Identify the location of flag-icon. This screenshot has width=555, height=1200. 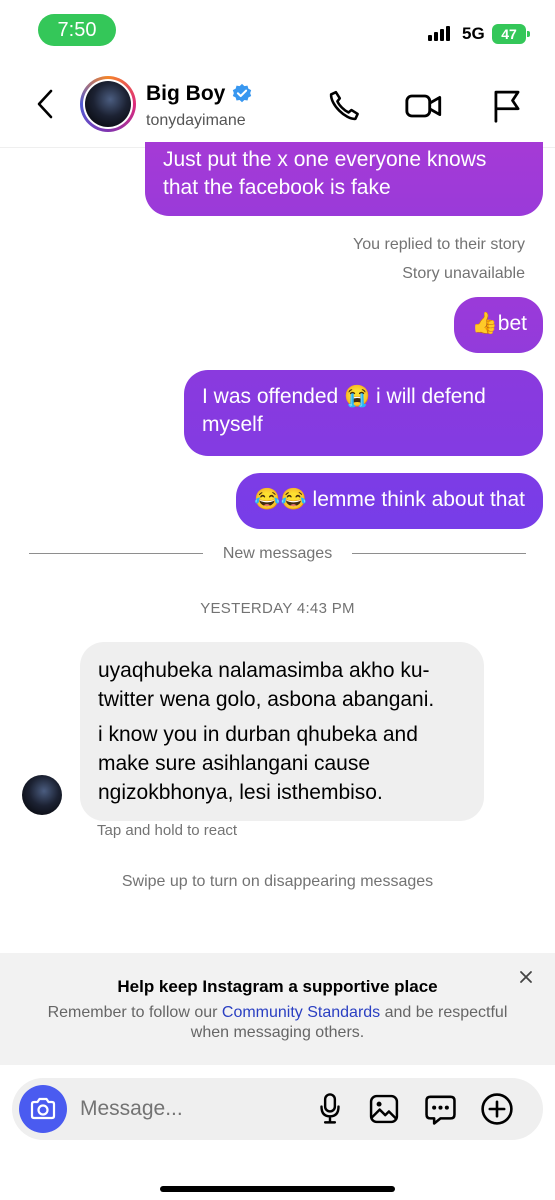
(507, 106).